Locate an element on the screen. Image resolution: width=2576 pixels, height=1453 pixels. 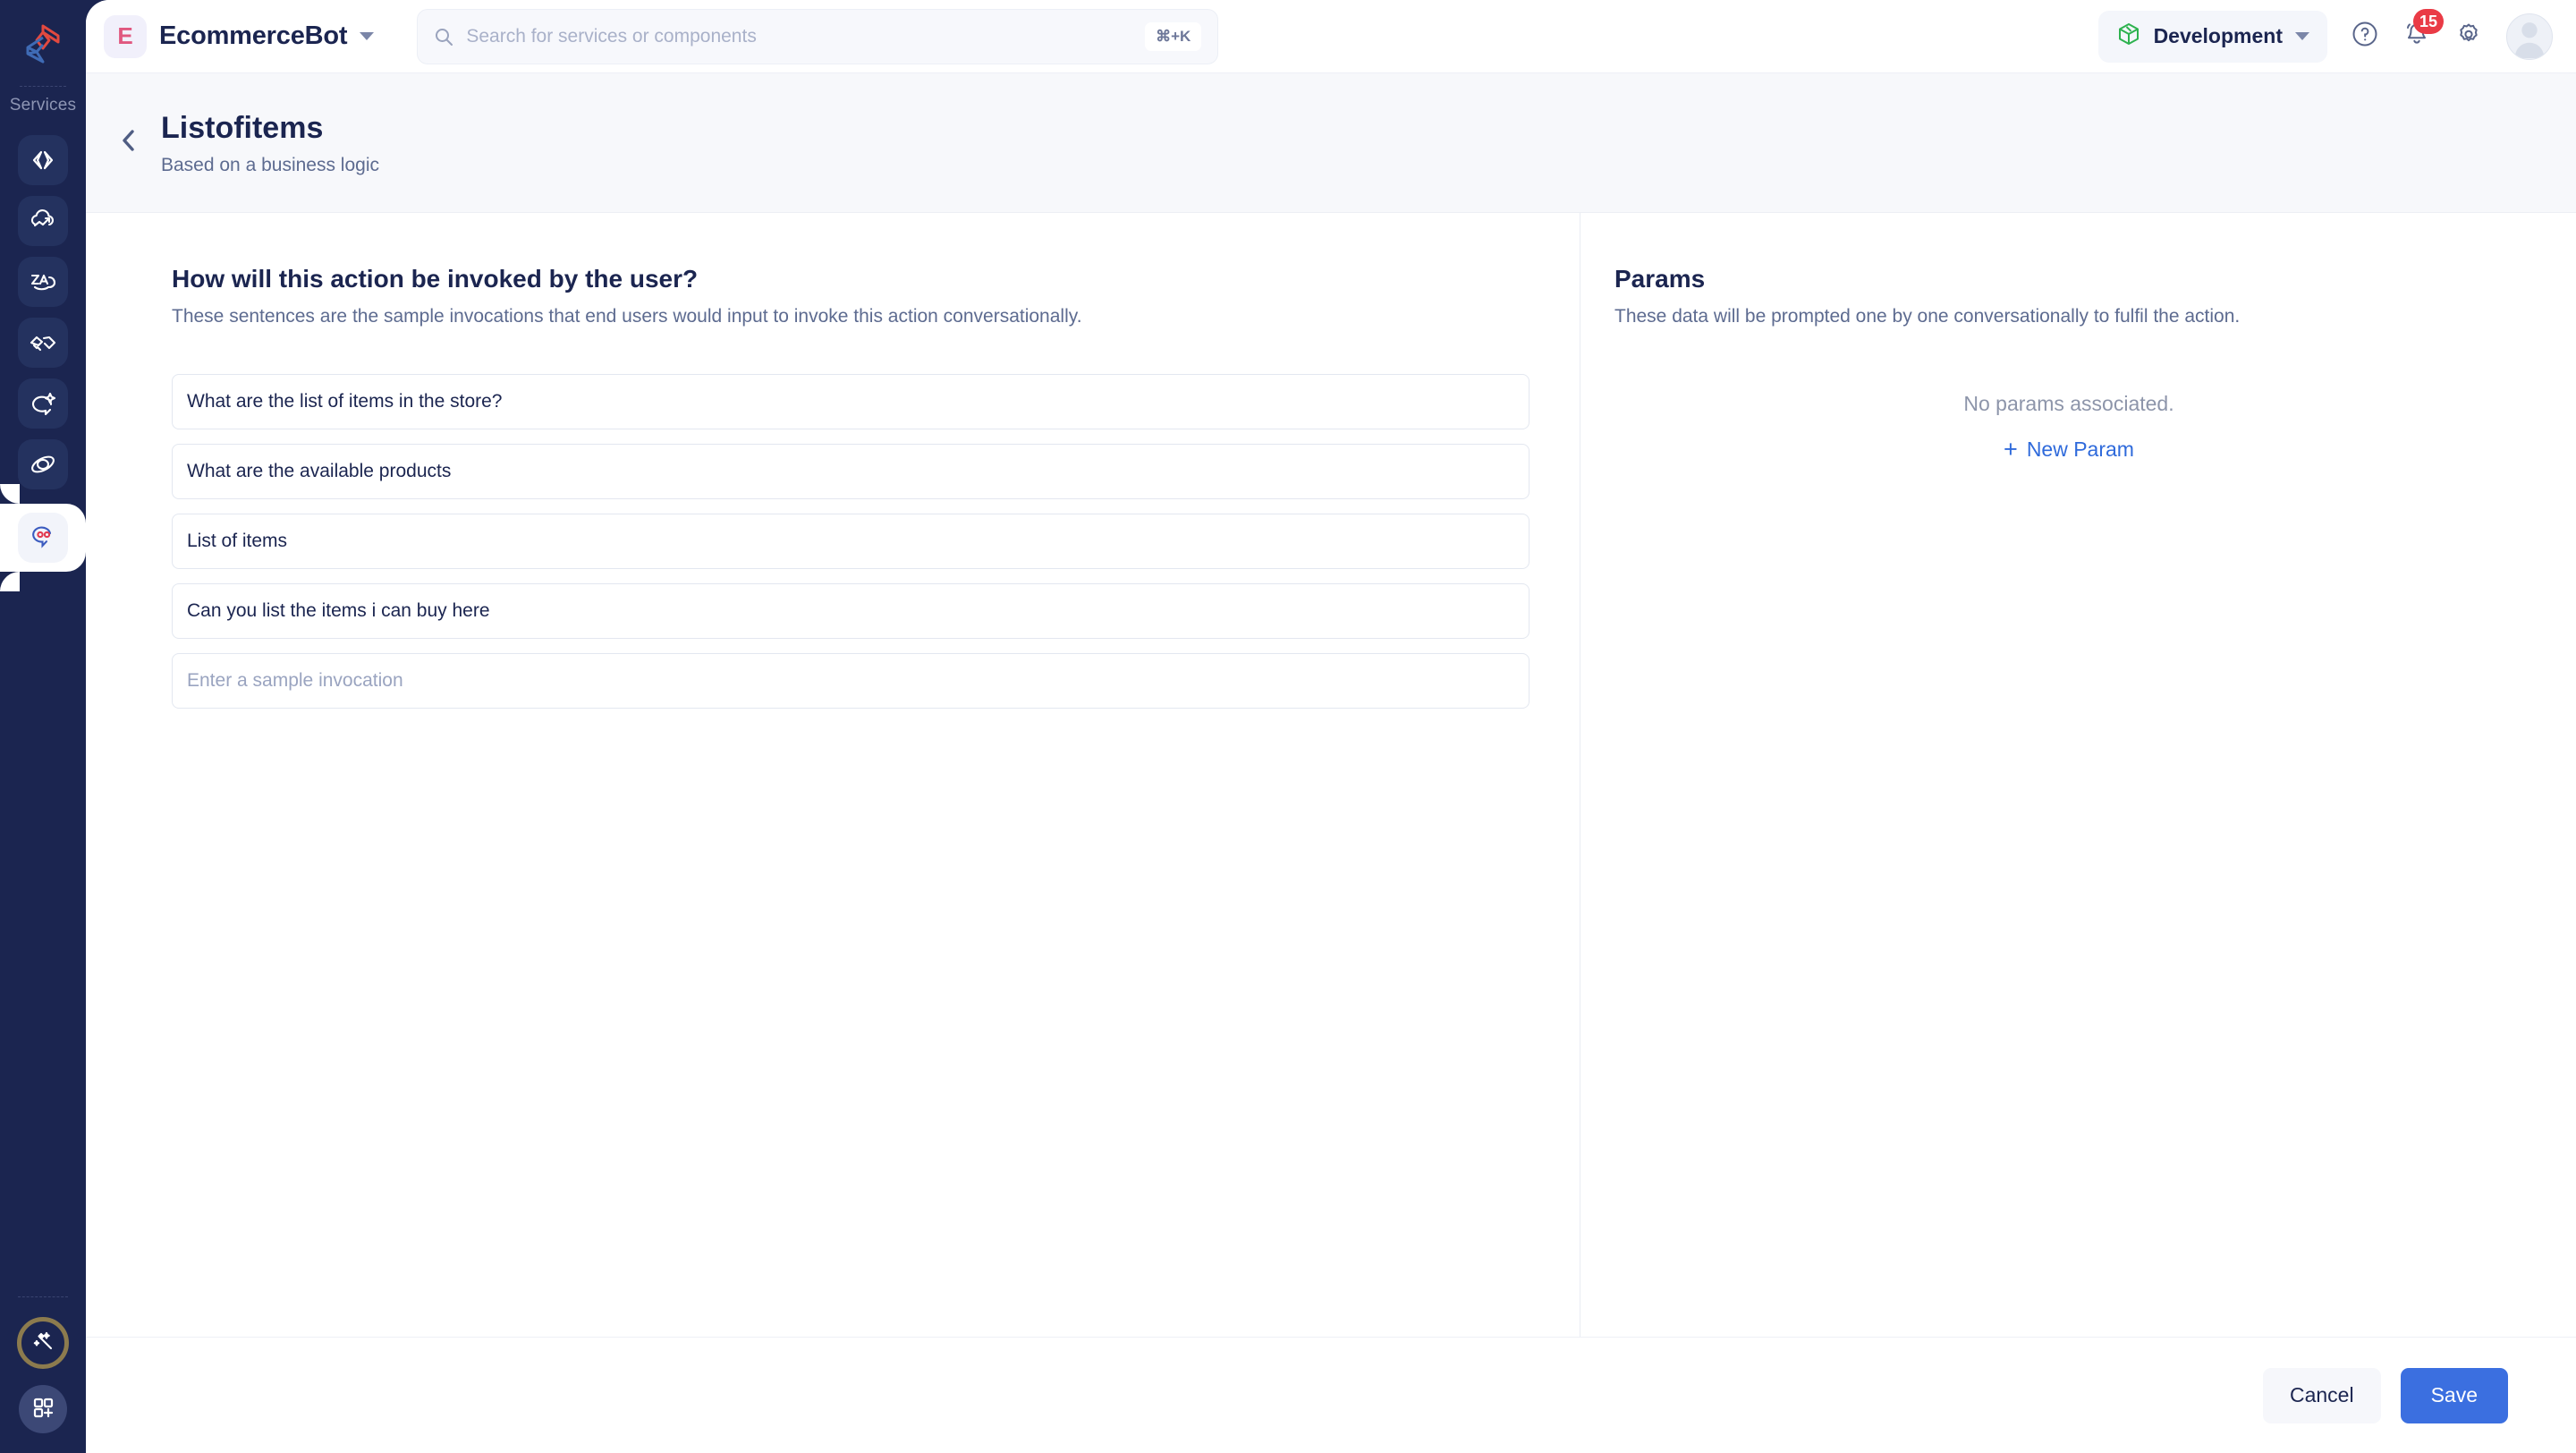
sidebar-items is located at coordinates (43, 312).